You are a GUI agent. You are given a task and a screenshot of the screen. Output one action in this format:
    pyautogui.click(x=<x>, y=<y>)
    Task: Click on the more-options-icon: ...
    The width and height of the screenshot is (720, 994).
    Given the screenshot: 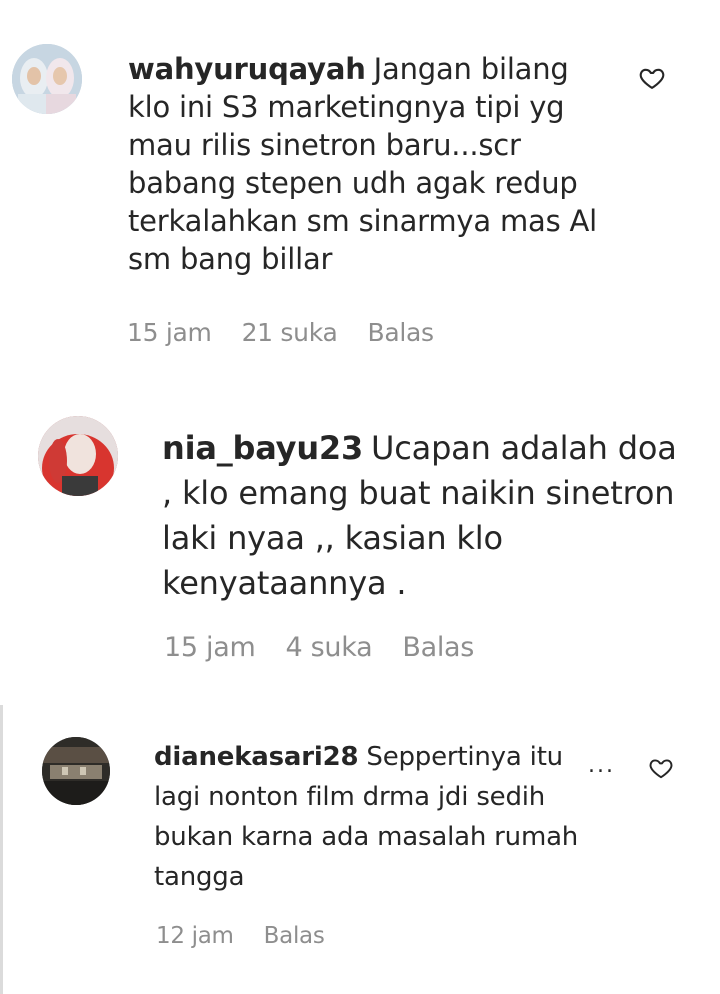 What is the action you would take?
    pyautogui.click(x=601, y=765)
    